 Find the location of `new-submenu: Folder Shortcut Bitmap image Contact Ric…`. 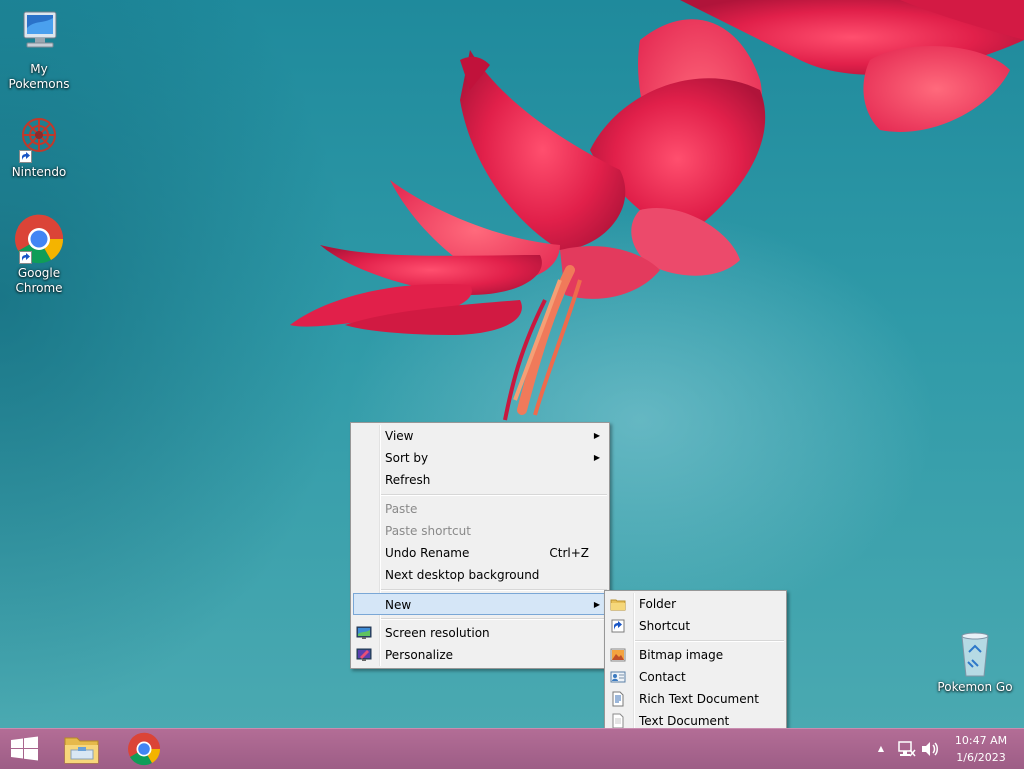

new-submenu: Folder Shortcut Bitmap image Contact Ric… is located at coordinates (695, 659).